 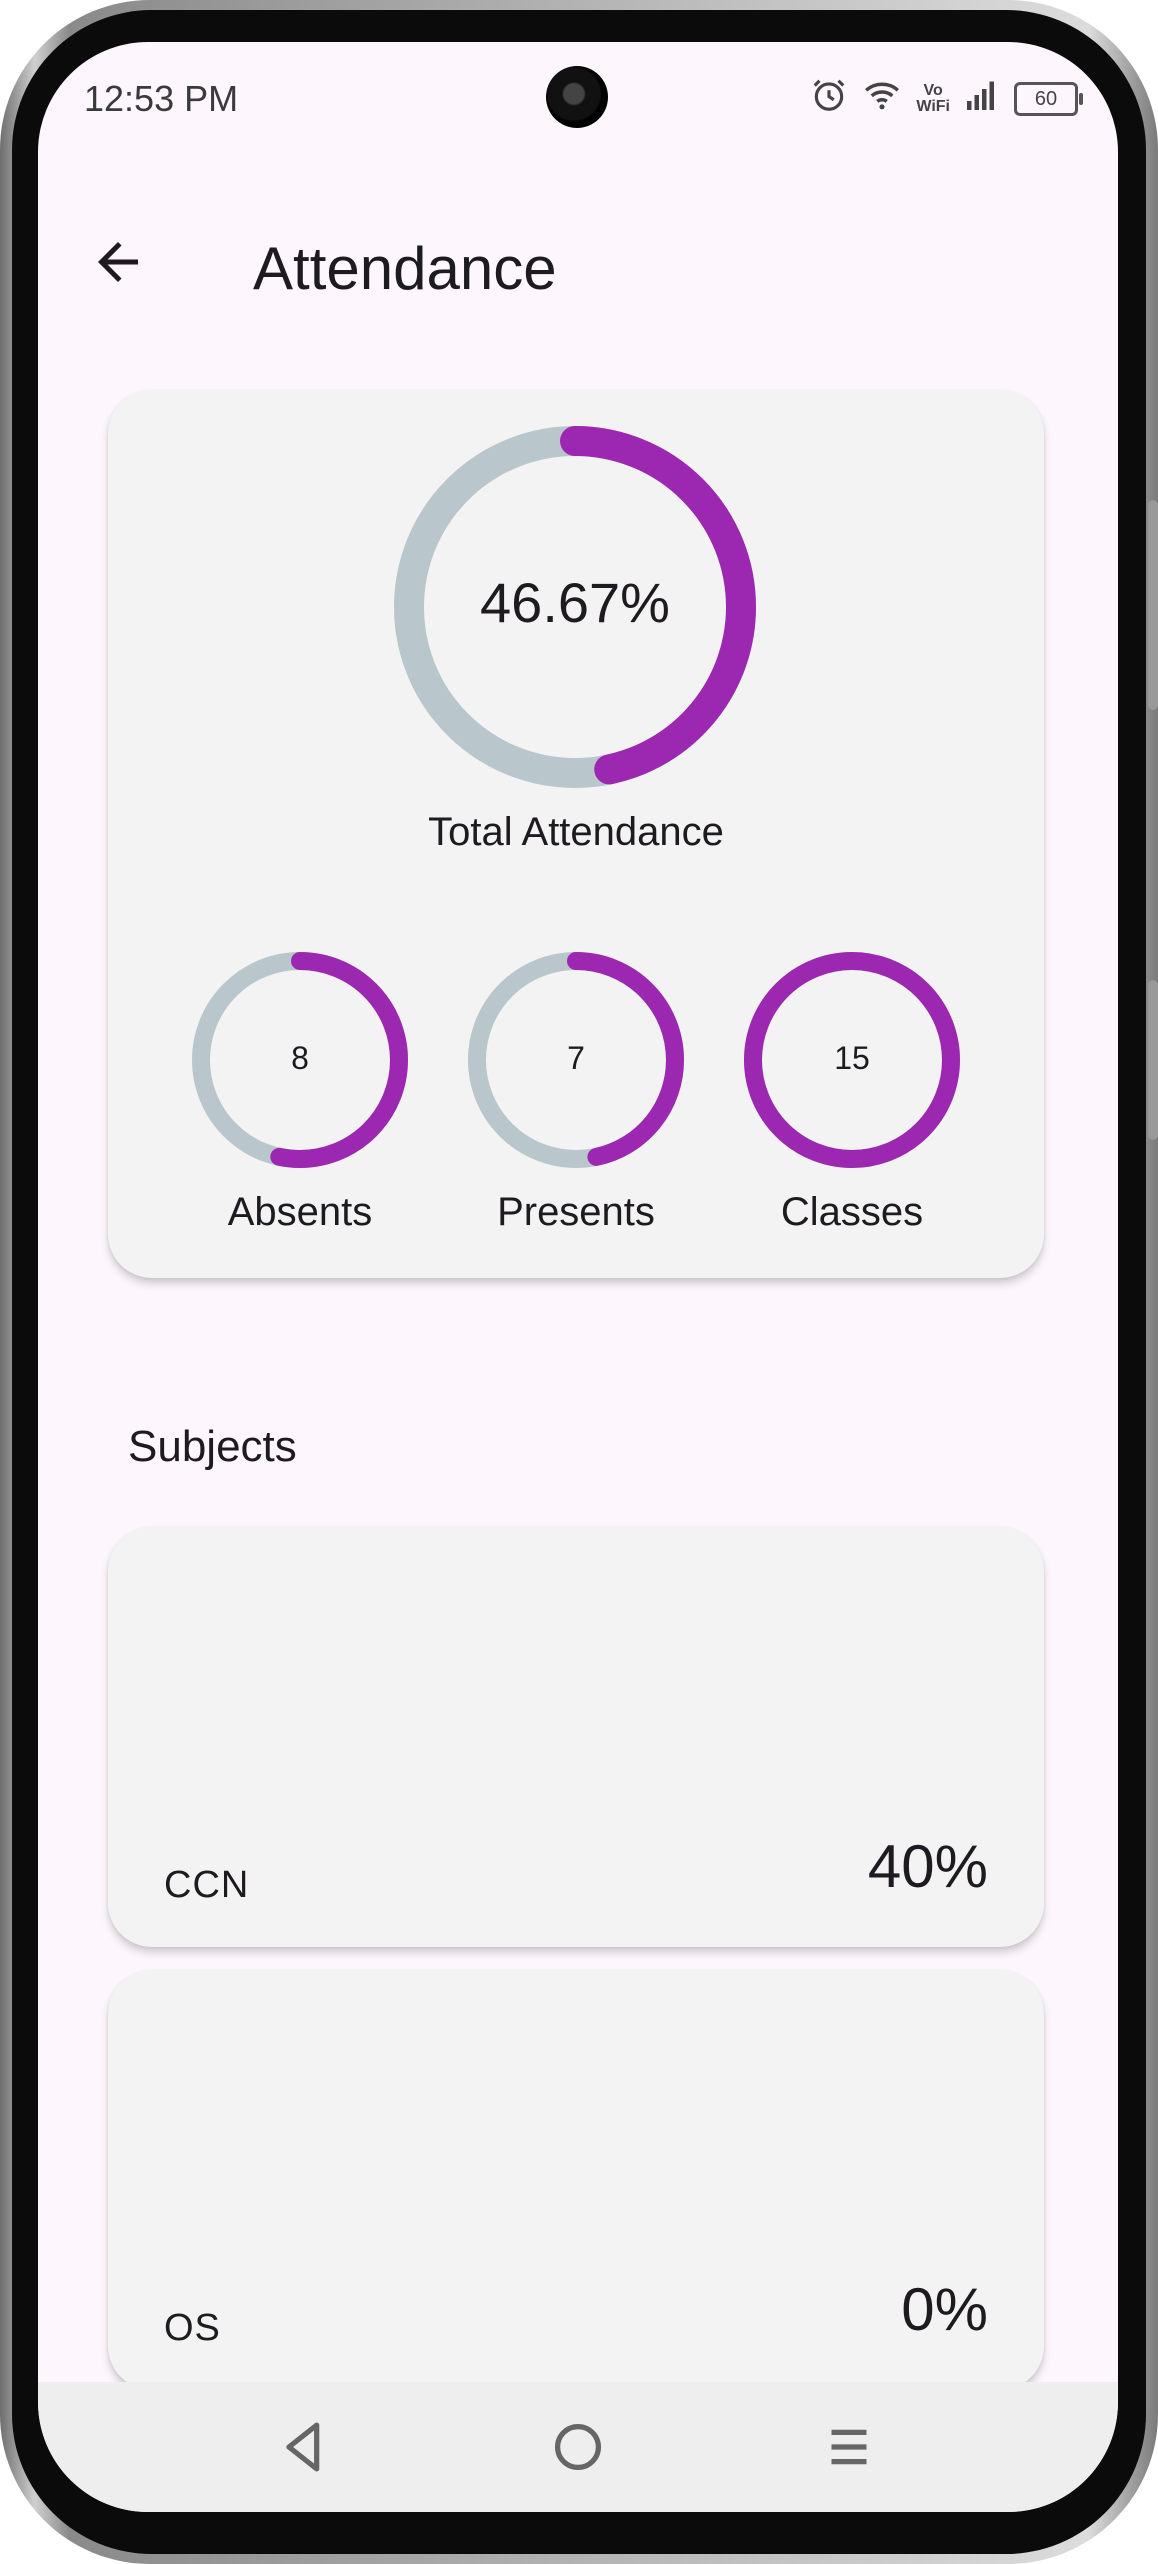 I want to click on subject-name: OS, so click(x=192, y=2328).